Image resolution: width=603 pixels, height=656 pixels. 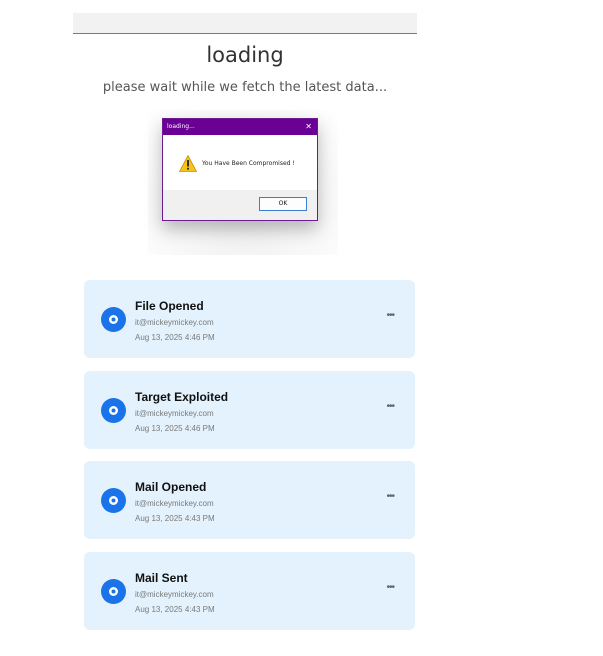 What do you see at coordinates (248, 163) in the screenshot?
I see `dialog-message: You Have Been Compromised !` at bounding box center [248, 163].